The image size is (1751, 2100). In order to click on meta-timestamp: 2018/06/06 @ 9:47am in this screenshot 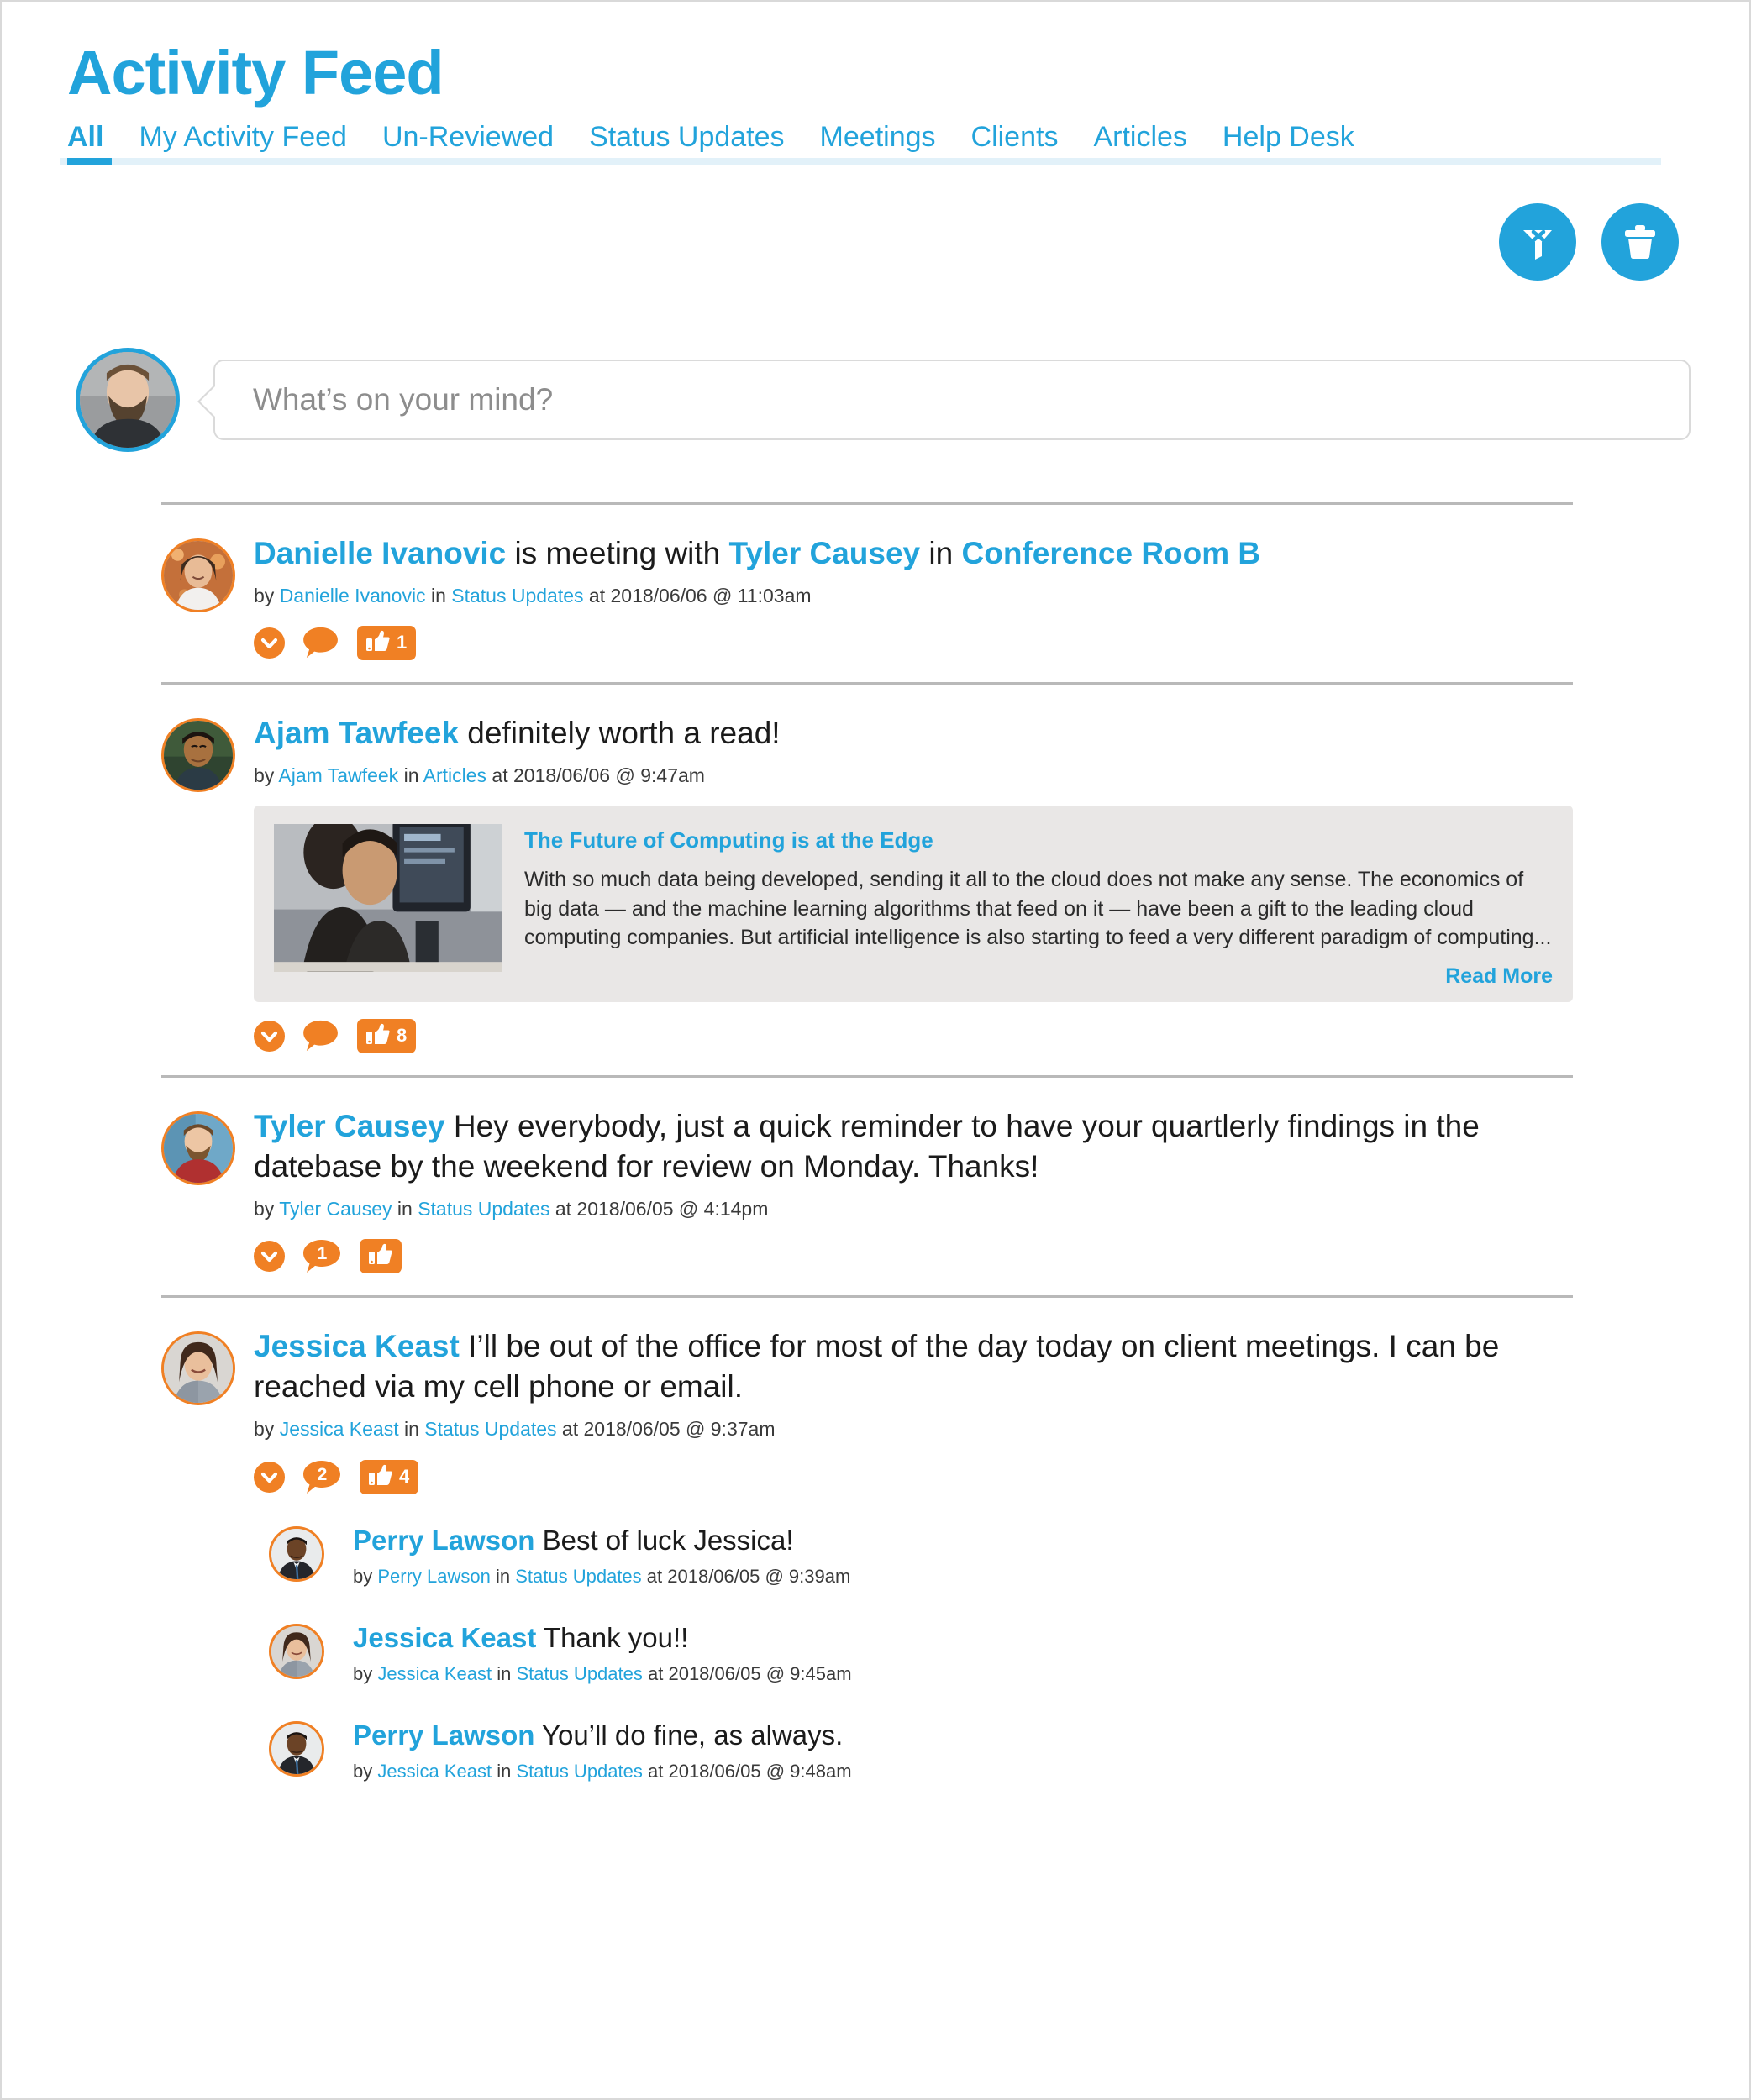, I will do `click(609, 775)`.